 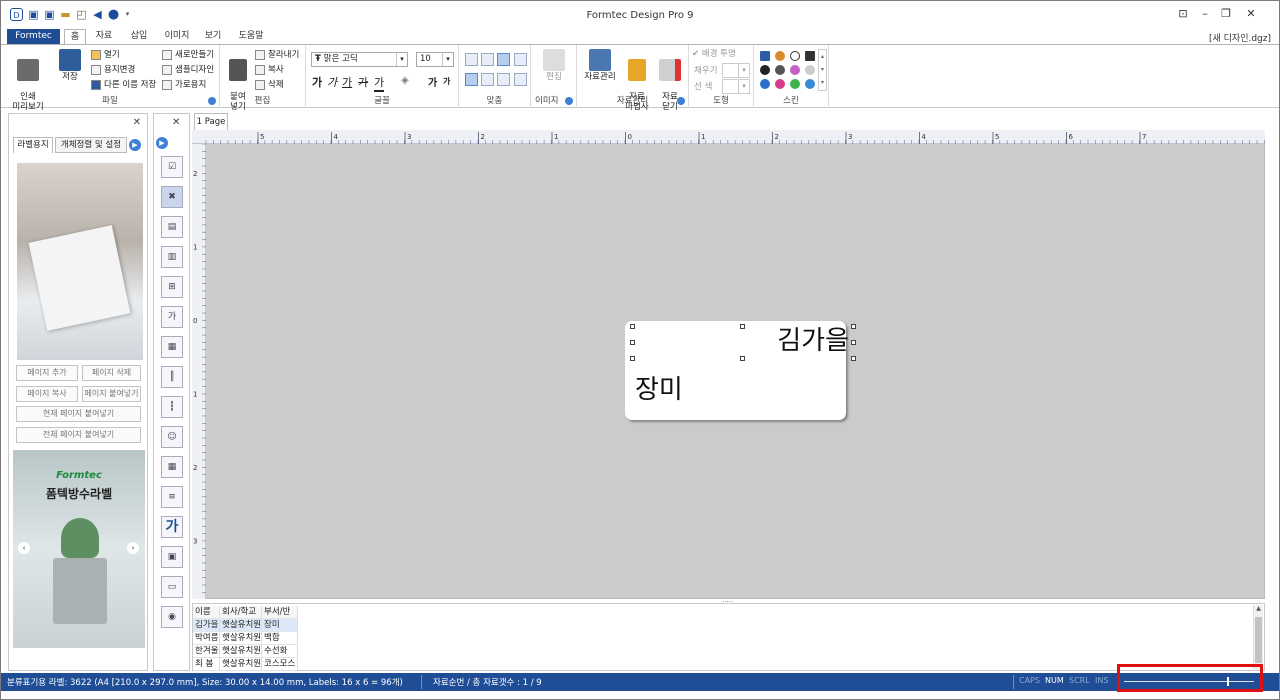 I want to click on qr-code-tool-icon: ▦, so click(x=172, y=347).